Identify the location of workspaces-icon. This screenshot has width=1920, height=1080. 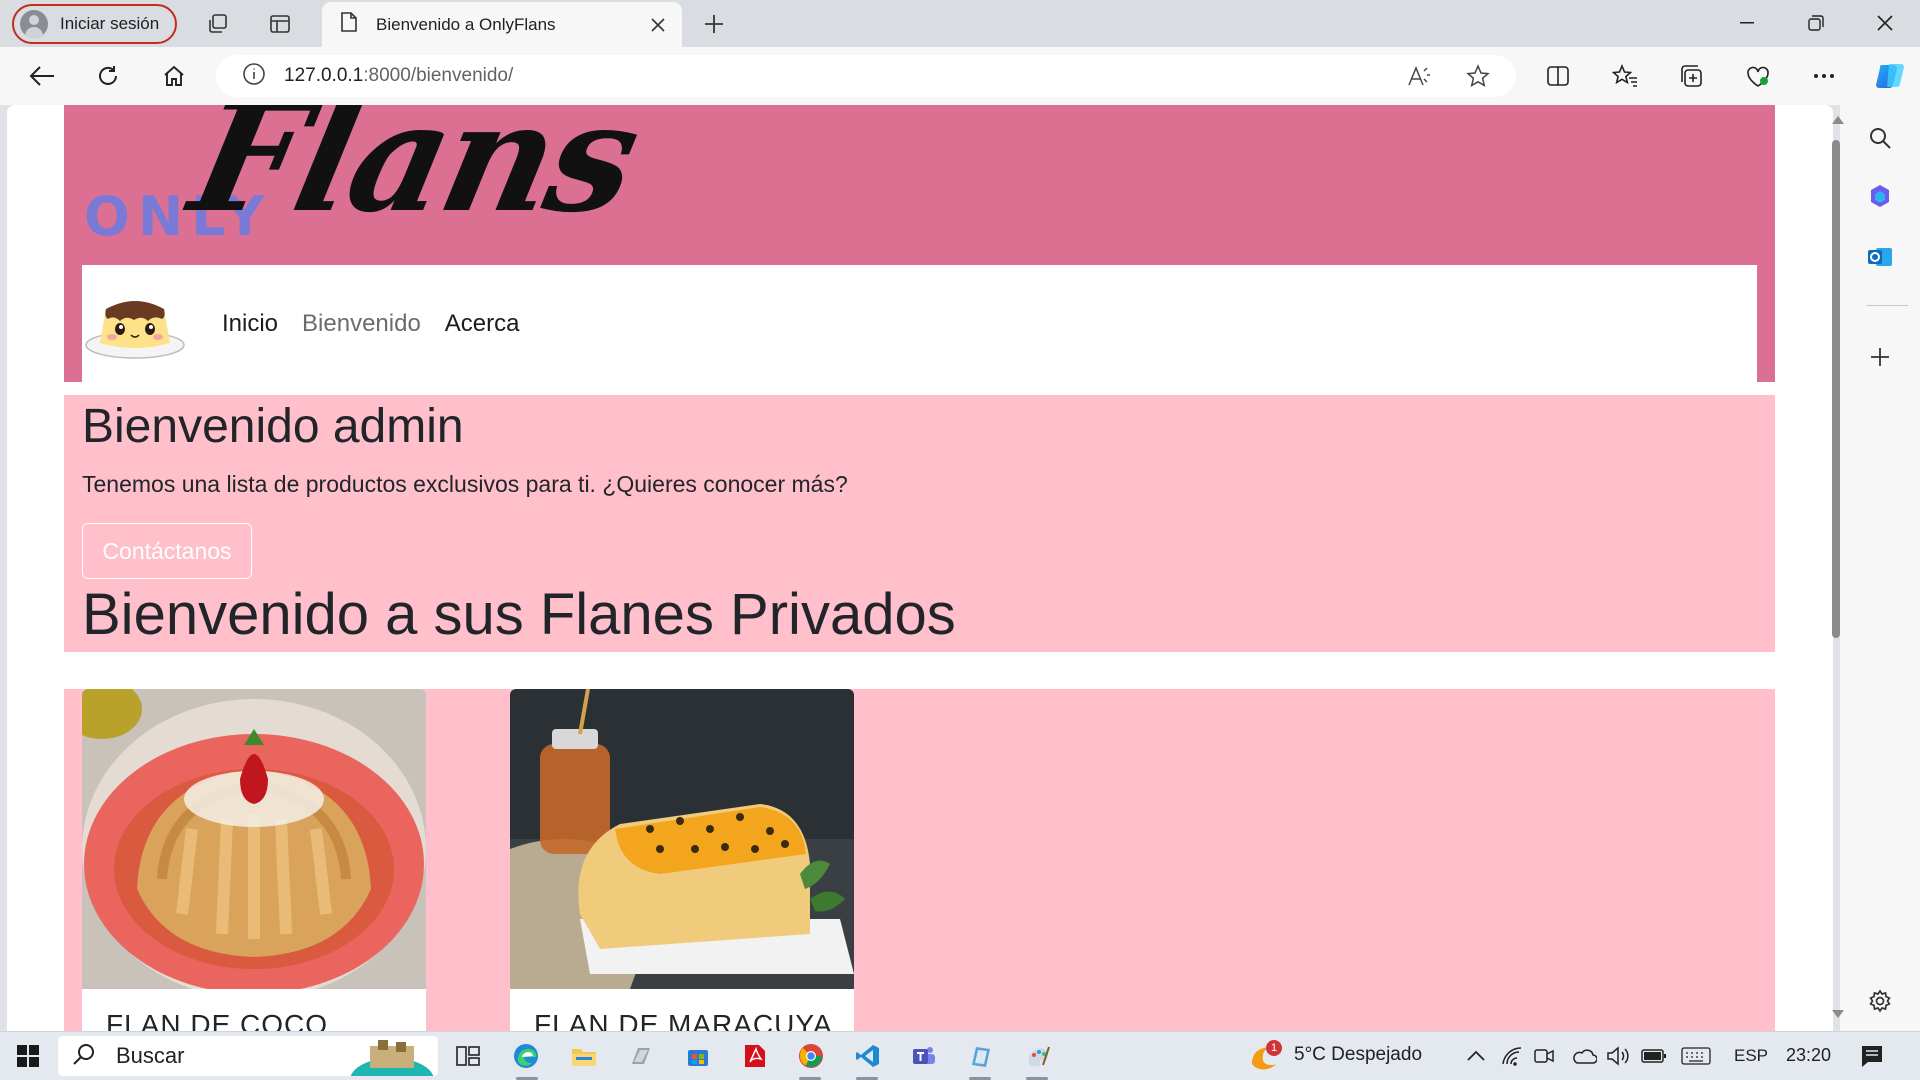
(218, 24).